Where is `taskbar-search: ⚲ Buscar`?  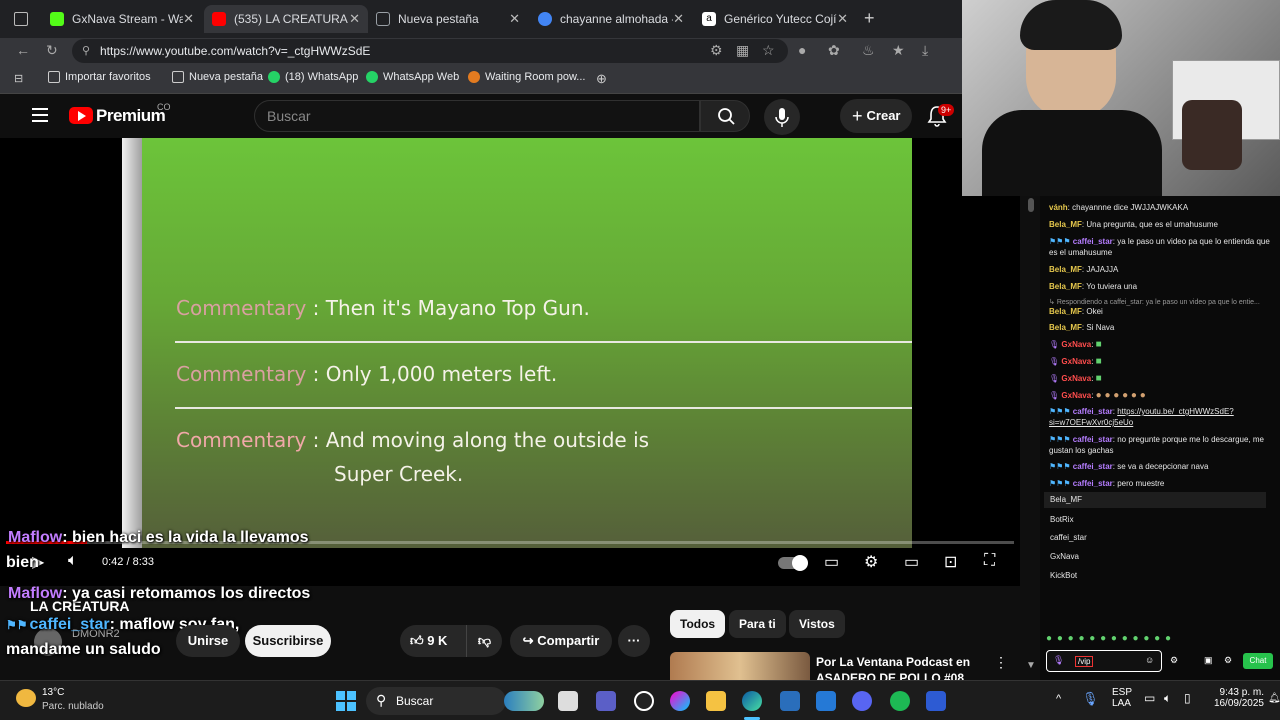
taskbar-search: ⚲ Buscar is located at coordinates (436, 701).